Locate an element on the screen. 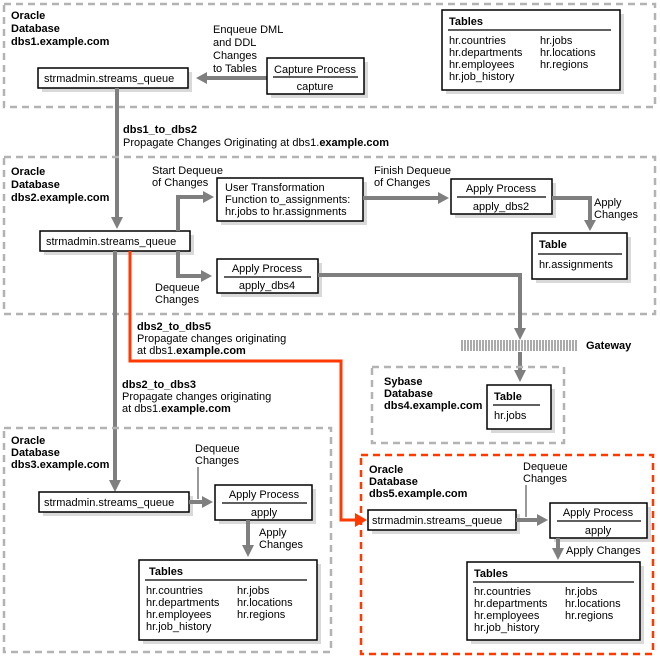  dbs5-table-item: hr.departments is located at coordinates (511, 604).